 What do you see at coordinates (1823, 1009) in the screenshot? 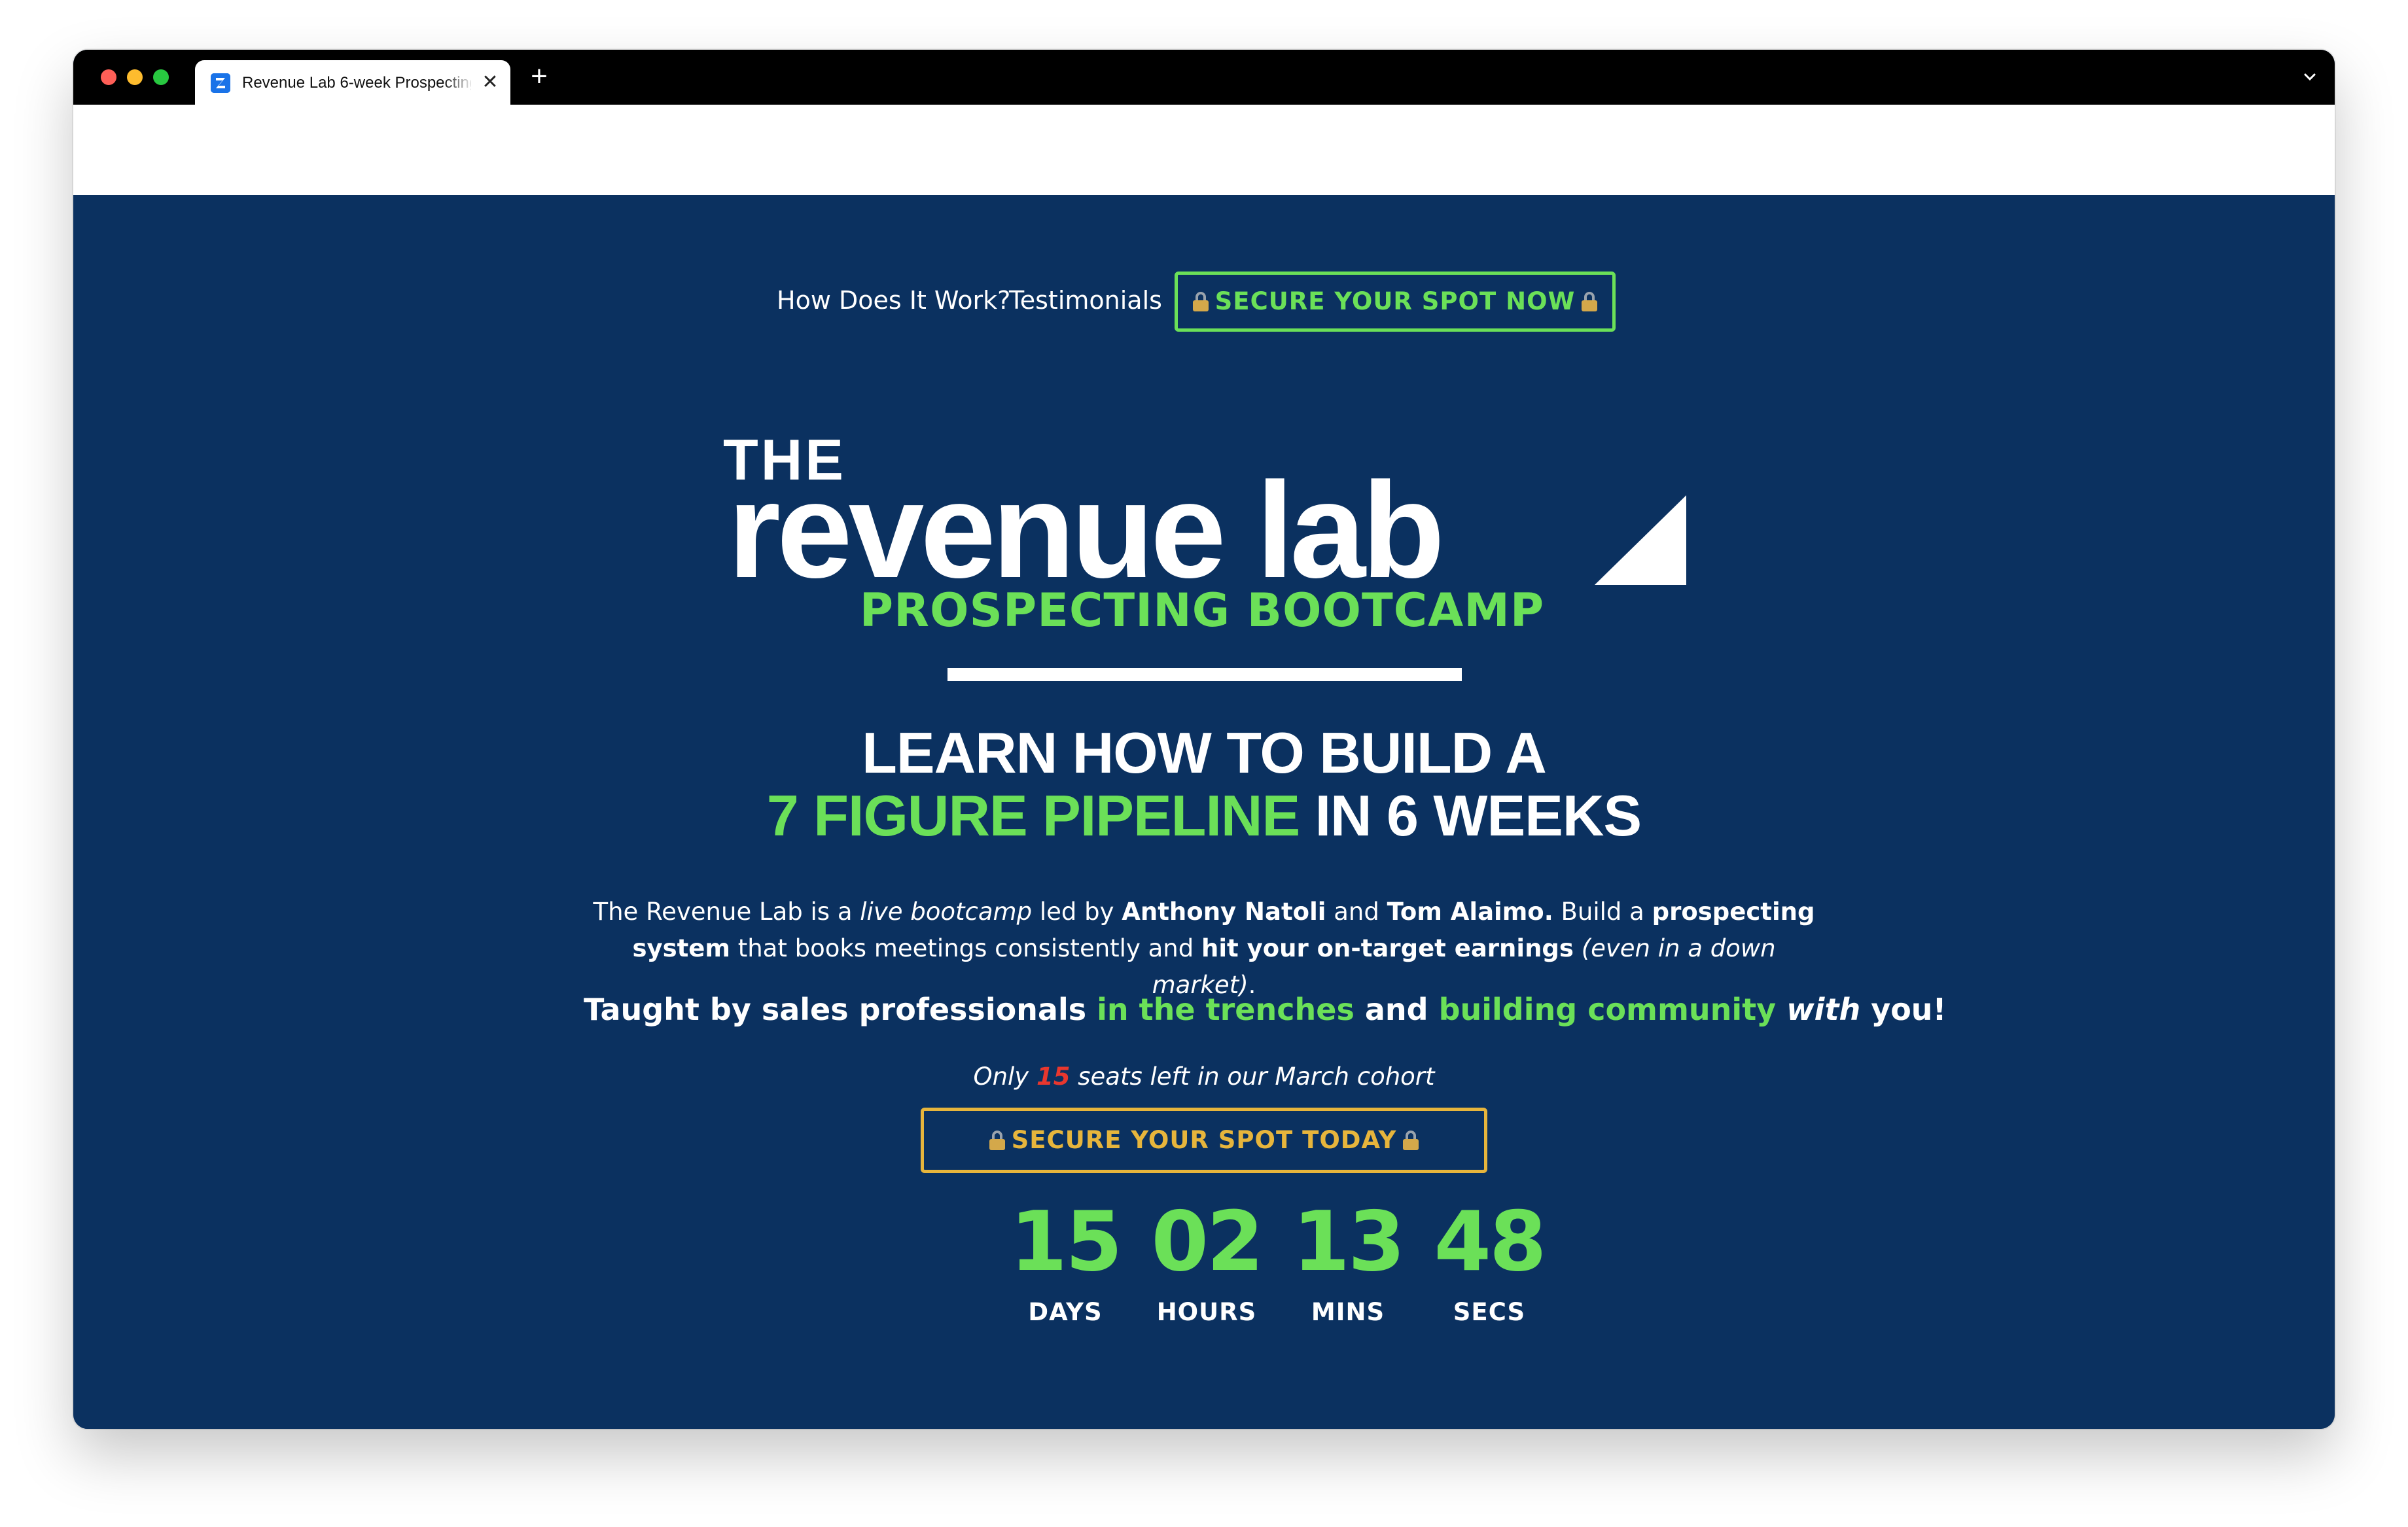
I see `taught-italic: with` at bounding box center [1823, 1009].